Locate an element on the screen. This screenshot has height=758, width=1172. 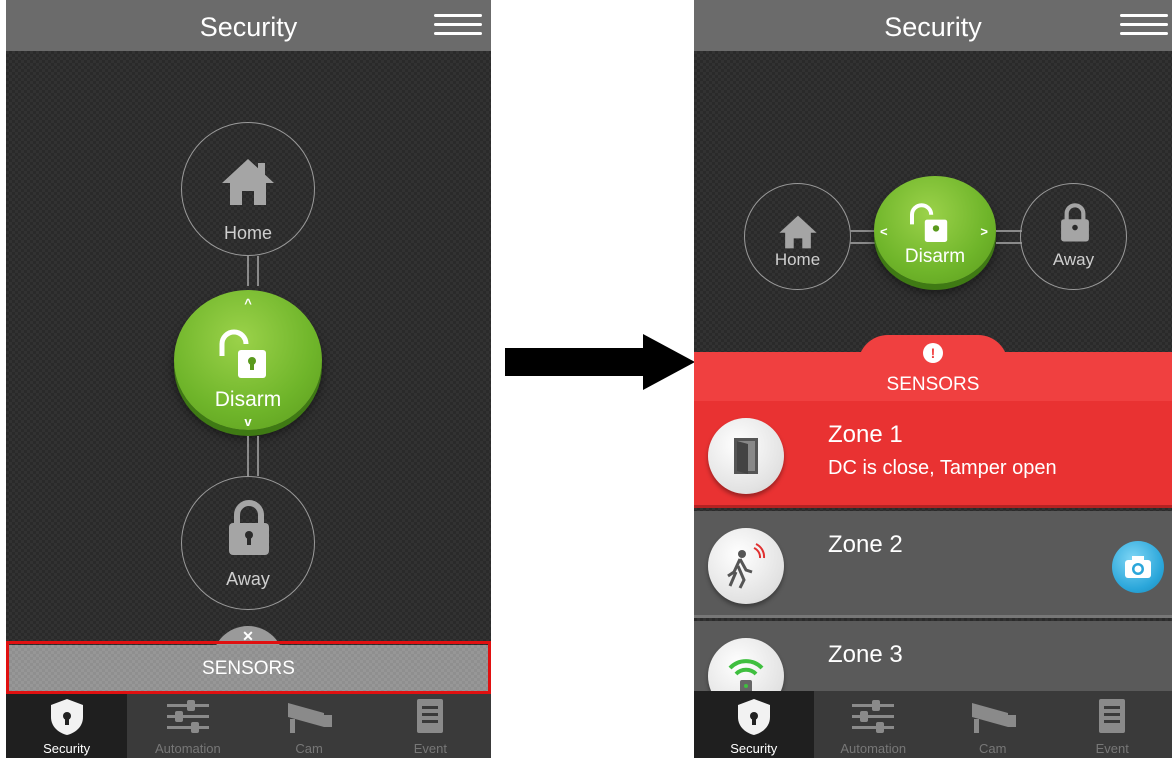
sensors-header-label: SENSORS is located at coordinates (933, 384).